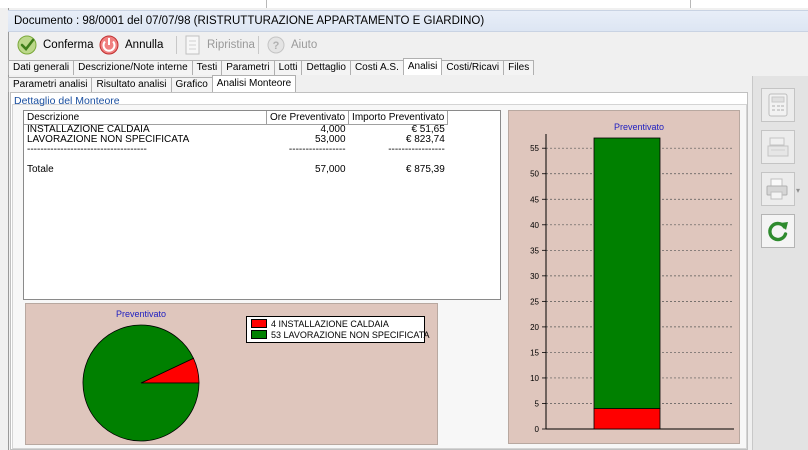 The image size is (808, 450). What do you see at coordinates (780, 263) in the screenshot?
I see `side-toolbar: ▾` at bounding box center [780, 263].